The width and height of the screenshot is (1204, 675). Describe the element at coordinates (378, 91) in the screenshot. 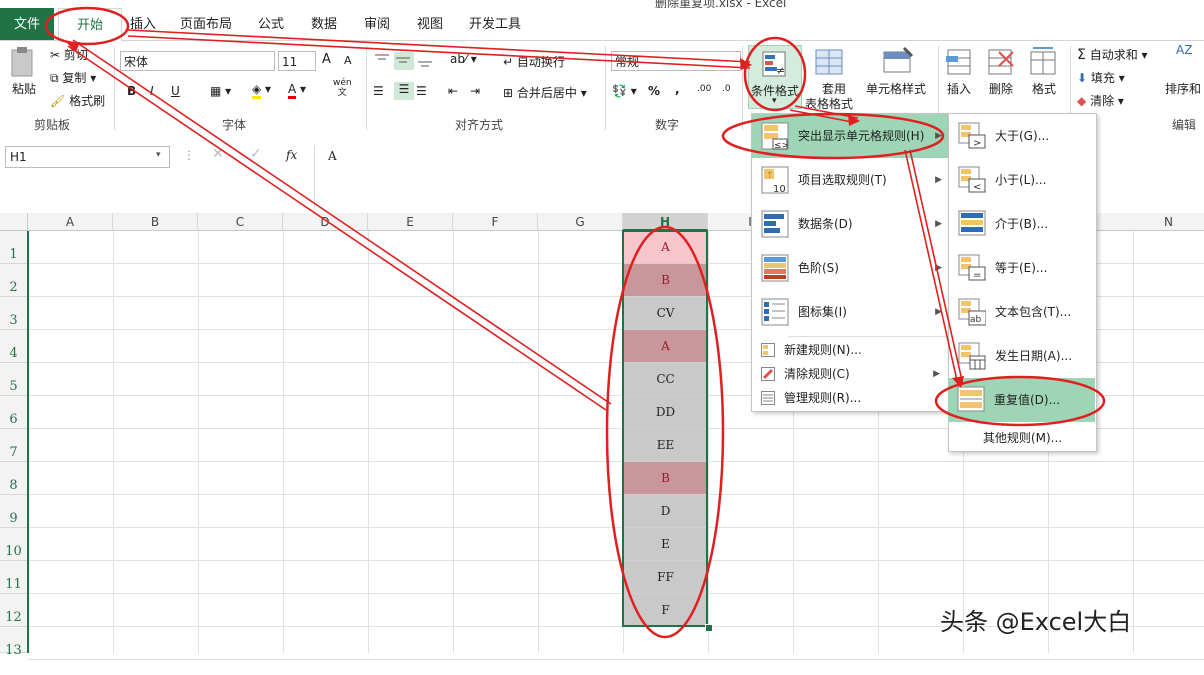

I see `align-left-button: ☰` at that location.